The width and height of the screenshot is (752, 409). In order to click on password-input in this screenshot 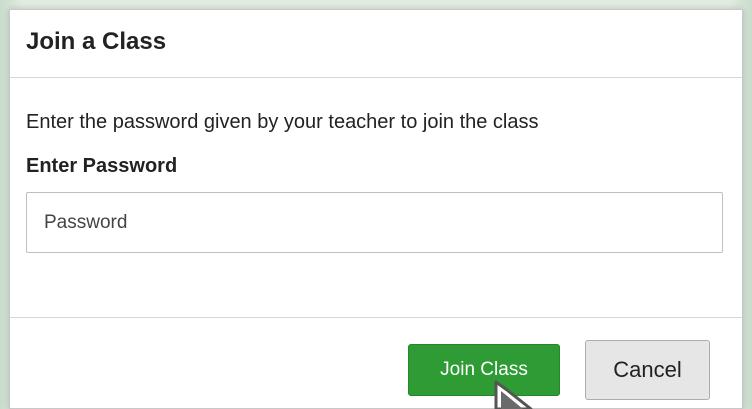, I will do `click(374, 222)`.